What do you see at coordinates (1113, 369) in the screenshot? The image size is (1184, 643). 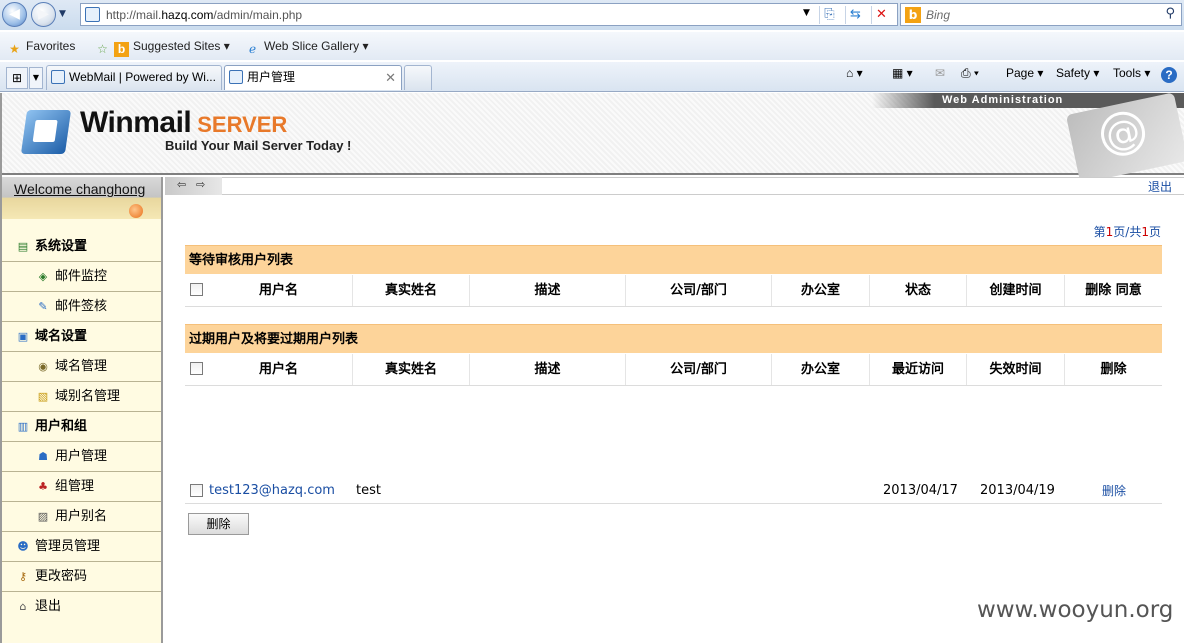 I see `col-delete: 删除` at bounding box center [1113, 369].